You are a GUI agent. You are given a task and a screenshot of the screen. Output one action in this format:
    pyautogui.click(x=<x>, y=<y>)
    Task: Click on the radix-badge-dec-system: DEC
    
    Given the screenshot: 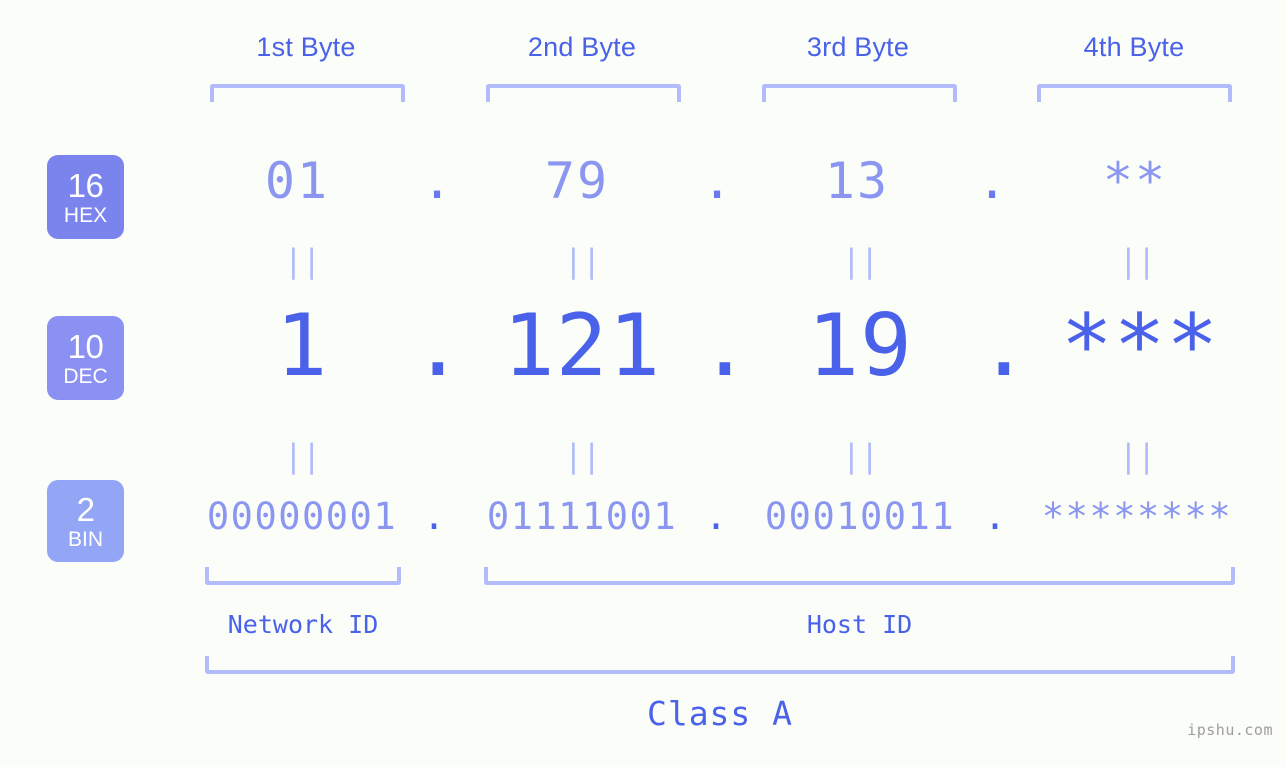 What is the action you would take?
    pyautogui.click(x=85, y=376)
    